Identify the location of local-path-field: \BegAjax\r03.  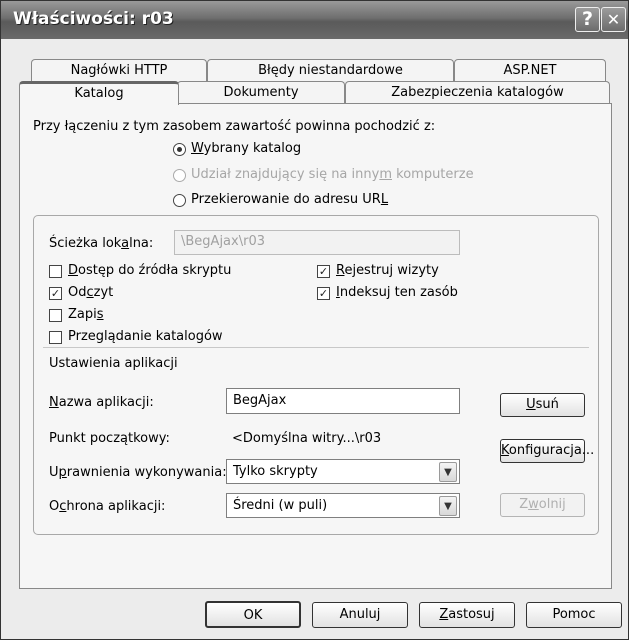
(317, 242).